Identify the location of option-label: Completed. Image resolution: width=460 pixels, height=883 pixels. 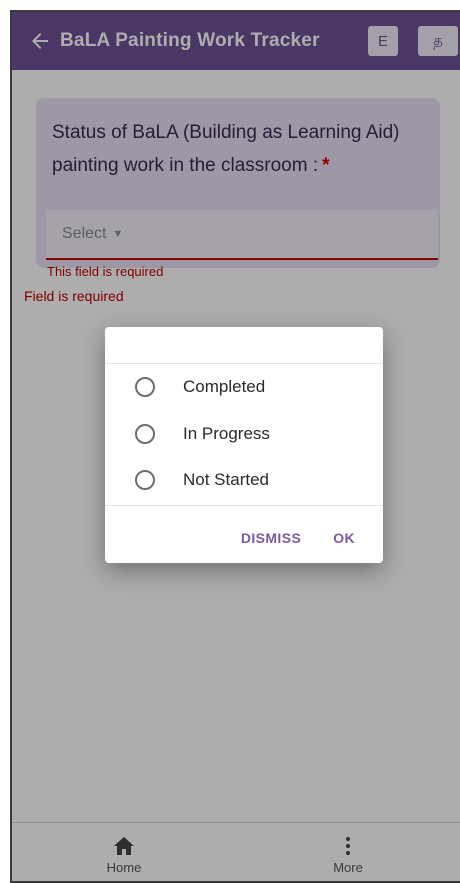
(224, 386).